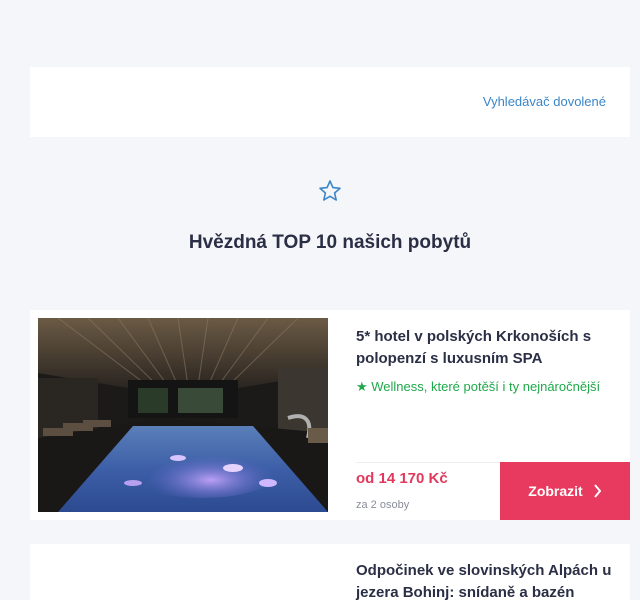 Image resolution: width=640 pixels, height=600 pixels. I want to click on offer-price: od 14 170 Kč, so click(402, 478).